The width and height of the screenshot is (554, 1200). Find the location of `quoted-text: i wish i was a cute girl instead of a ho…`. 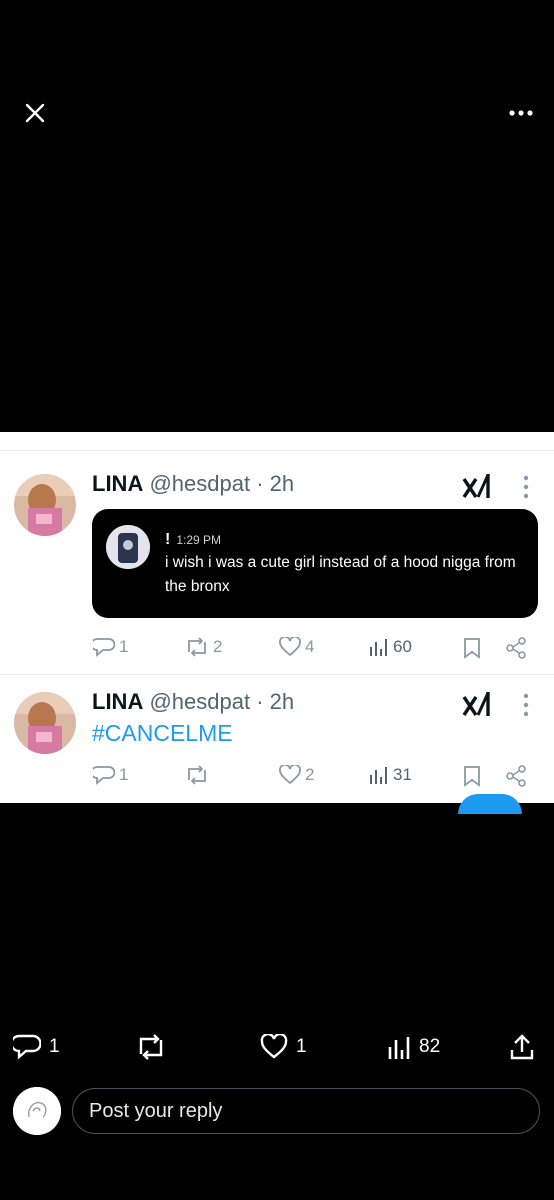

quoted-text: i wish i was a cute girl instead of a ho… is located at coordinates (340, 574).